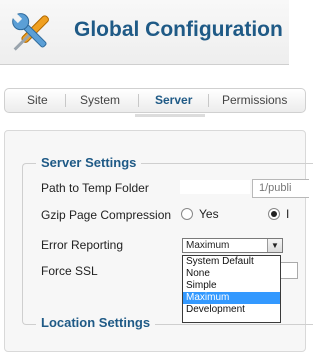  Describe the element at coordinates (231, 286) in the screenshot. I see `dropdown-option-simple: Simple` at that location.